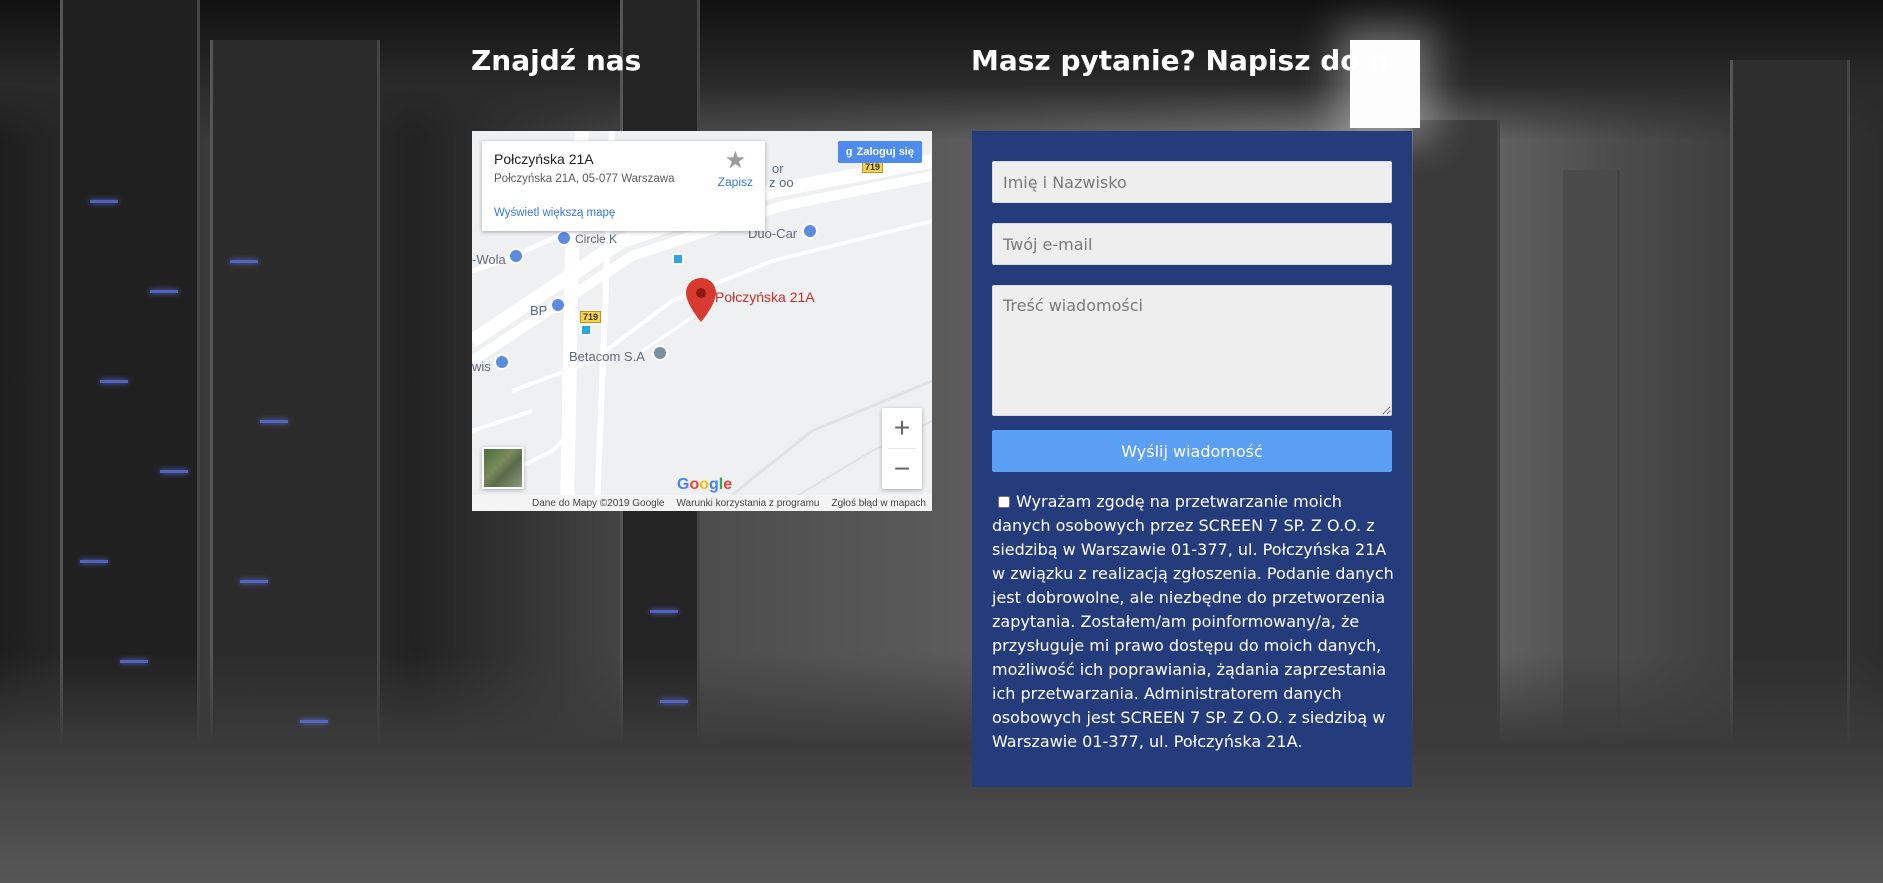 This screenshot has width=1883, height=883. Describe the element at coordinates (1192, 350) in the screenshot. I see `message-textarea` at that location.